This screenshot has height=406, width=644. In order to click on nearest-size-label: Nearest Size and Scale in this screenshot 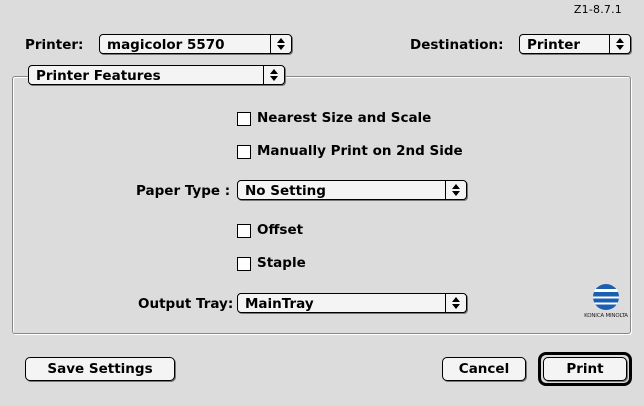, I will do `click(344, 118)`.